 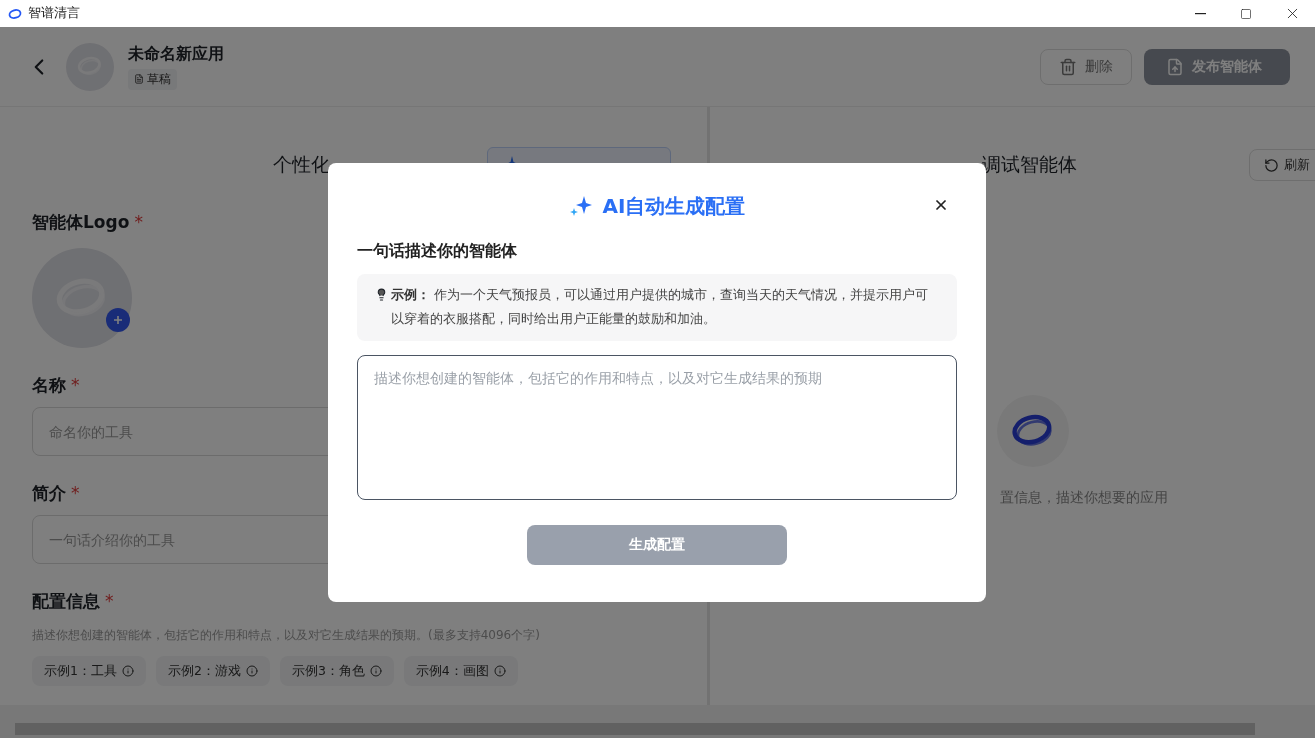 I want to click on window-title: 智谱清言, so click(x=54, y=13).